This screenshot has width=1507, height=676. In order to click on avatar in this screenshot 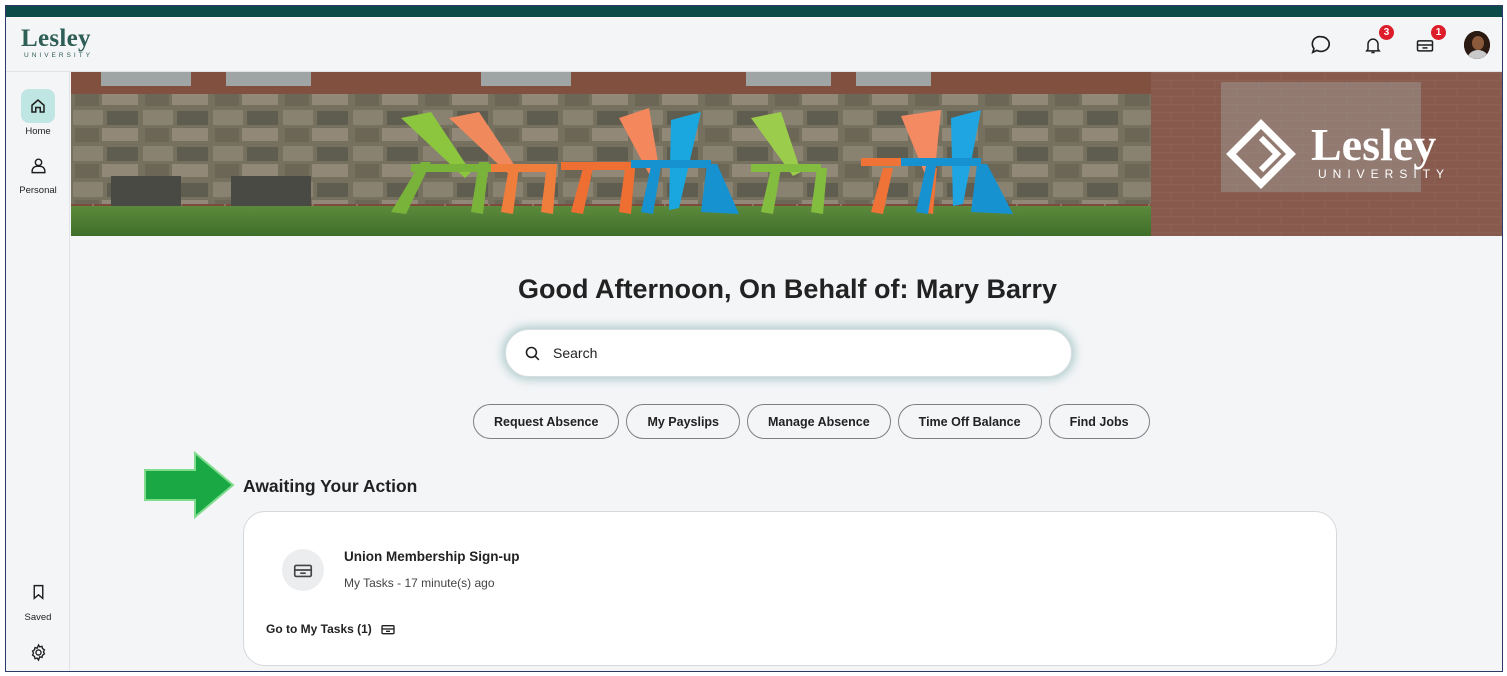, I will do `click(1477, 44)`.